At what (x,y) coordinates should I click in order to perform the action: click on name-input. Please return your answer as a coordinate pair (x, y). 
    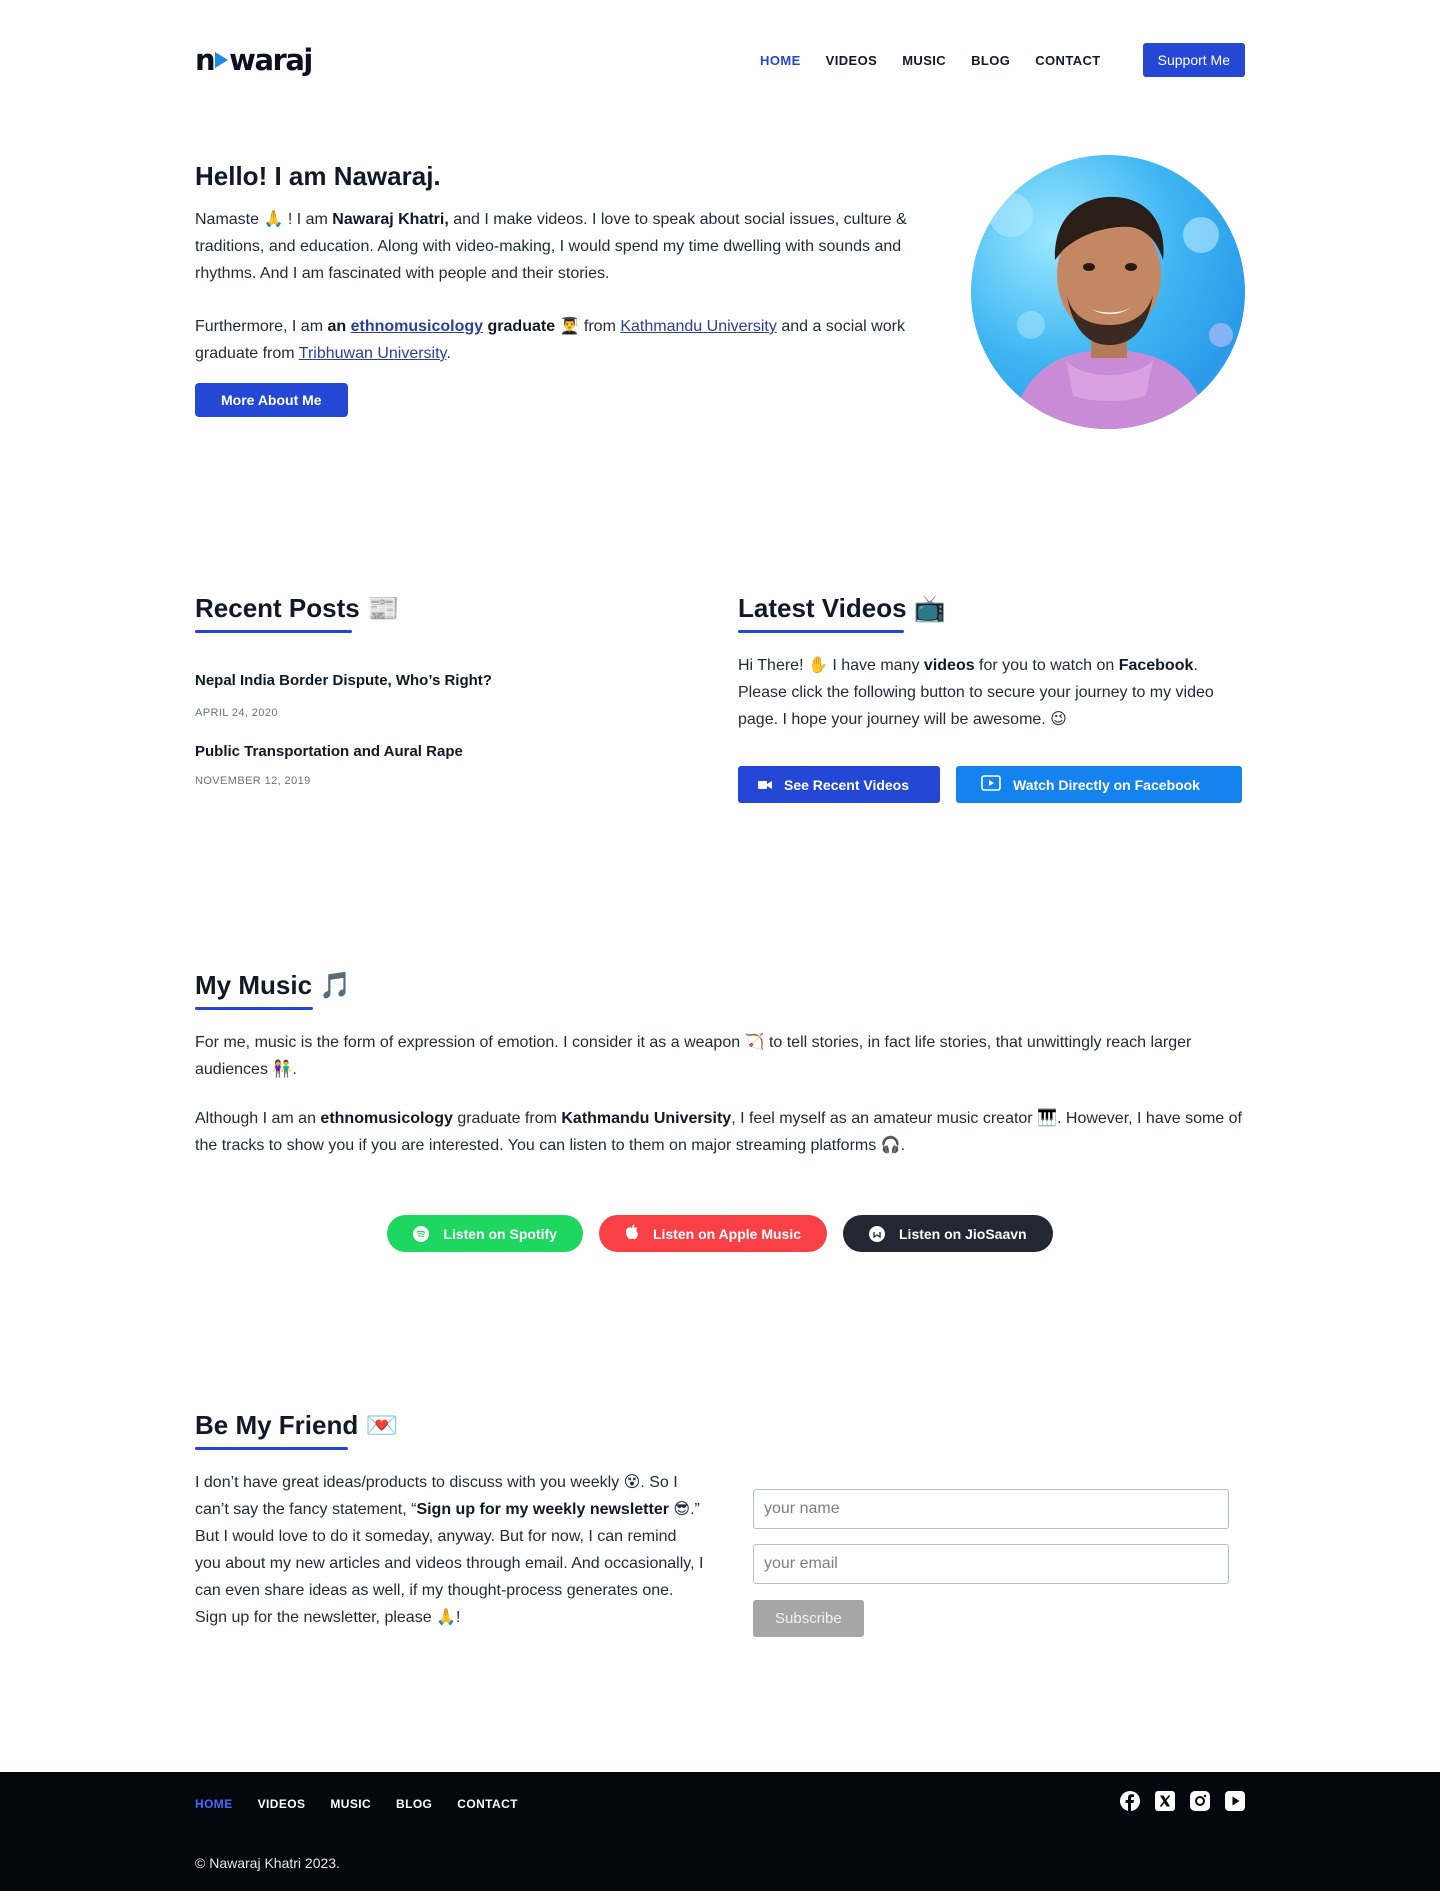
    Looking at the image, I should click on (991, 1509).